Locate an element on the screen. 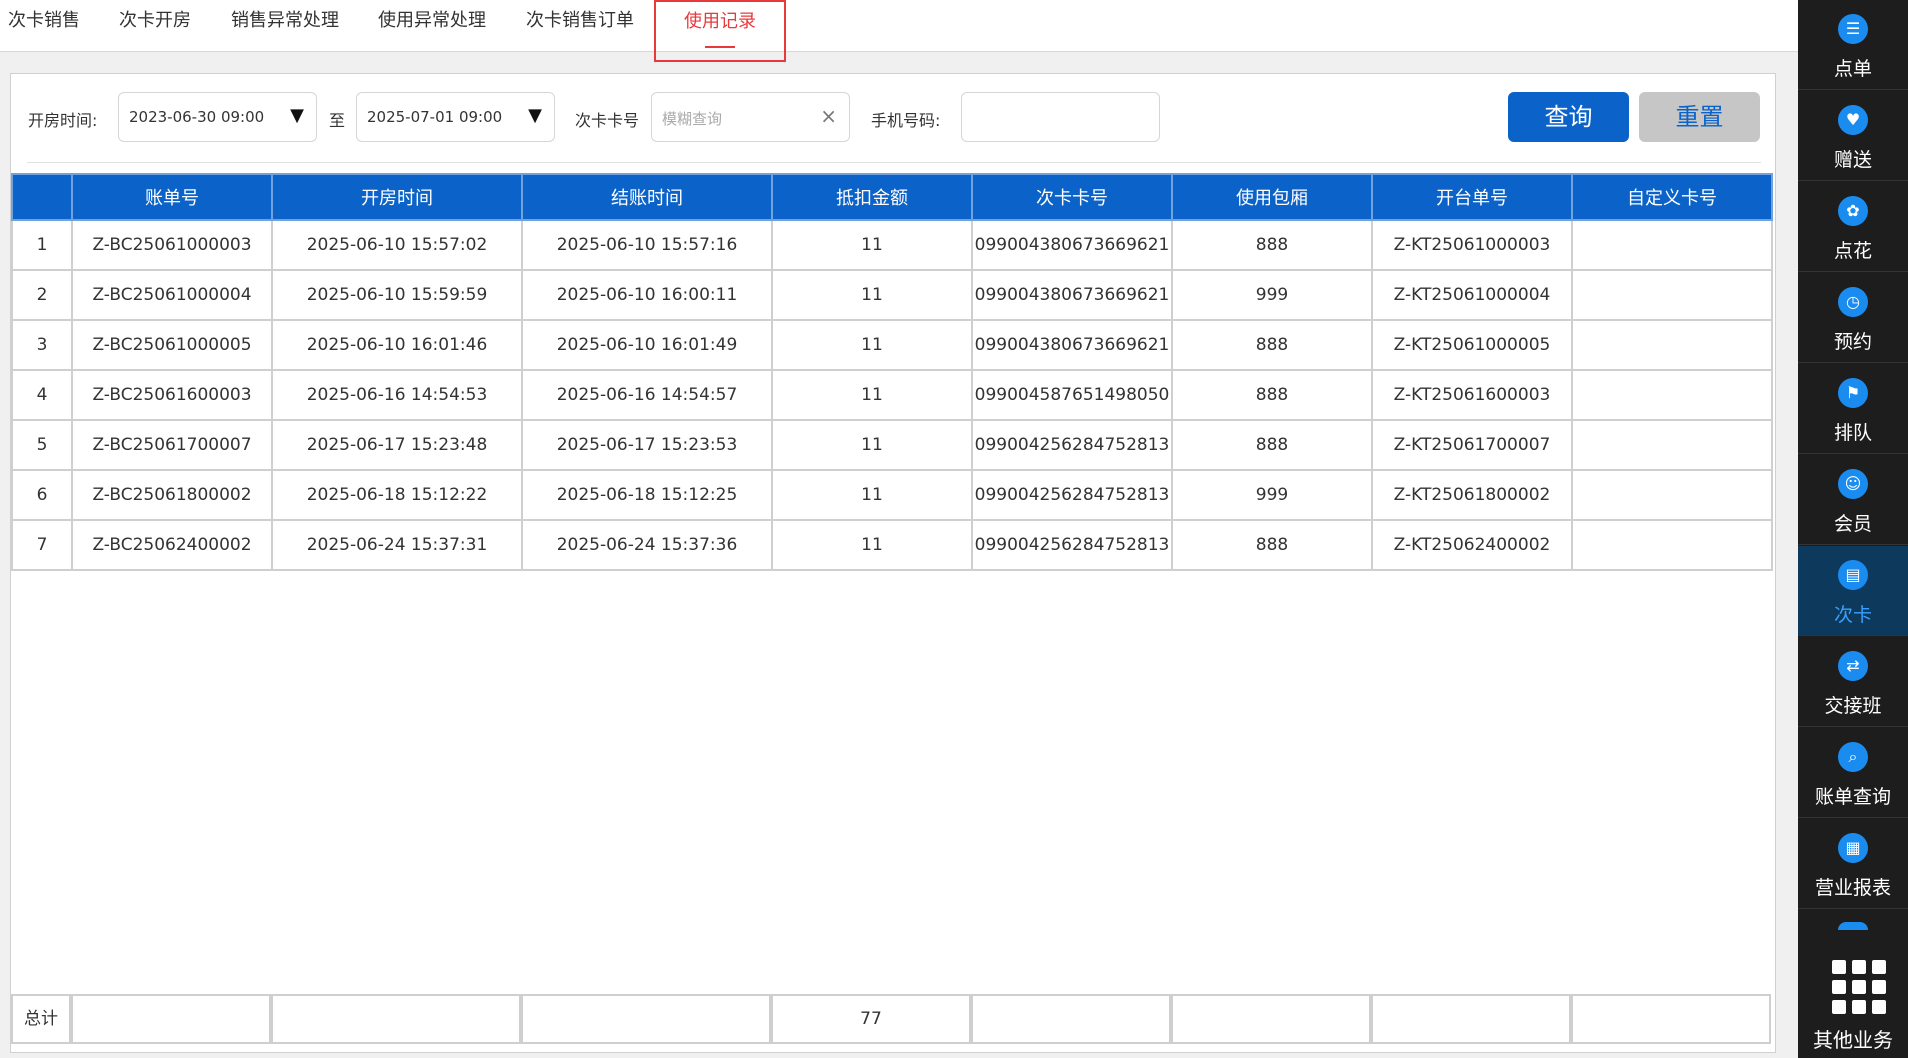  sidebar-item-gift: ♥ 赠送 is located at coordinates (1853, 136).